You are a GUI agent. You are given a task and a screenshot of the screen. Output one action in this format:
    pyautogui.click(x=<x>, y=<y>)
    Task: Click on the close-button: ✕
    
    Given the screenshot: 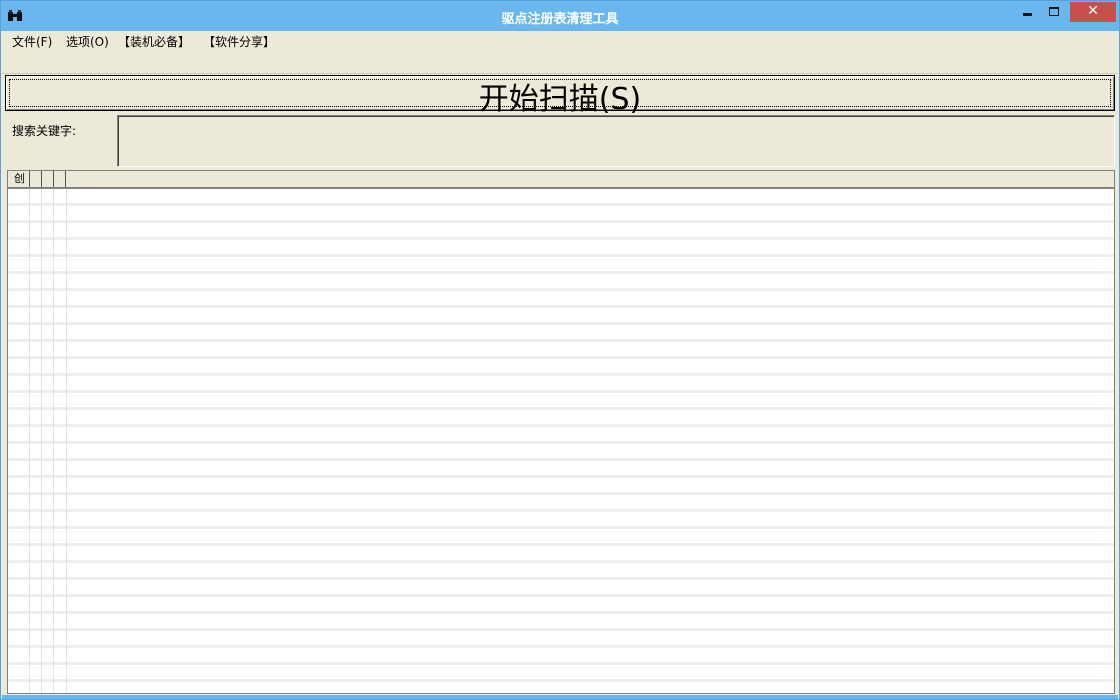 What is the action you would take?
    pyautogui.click(x=1093, y=12)
    